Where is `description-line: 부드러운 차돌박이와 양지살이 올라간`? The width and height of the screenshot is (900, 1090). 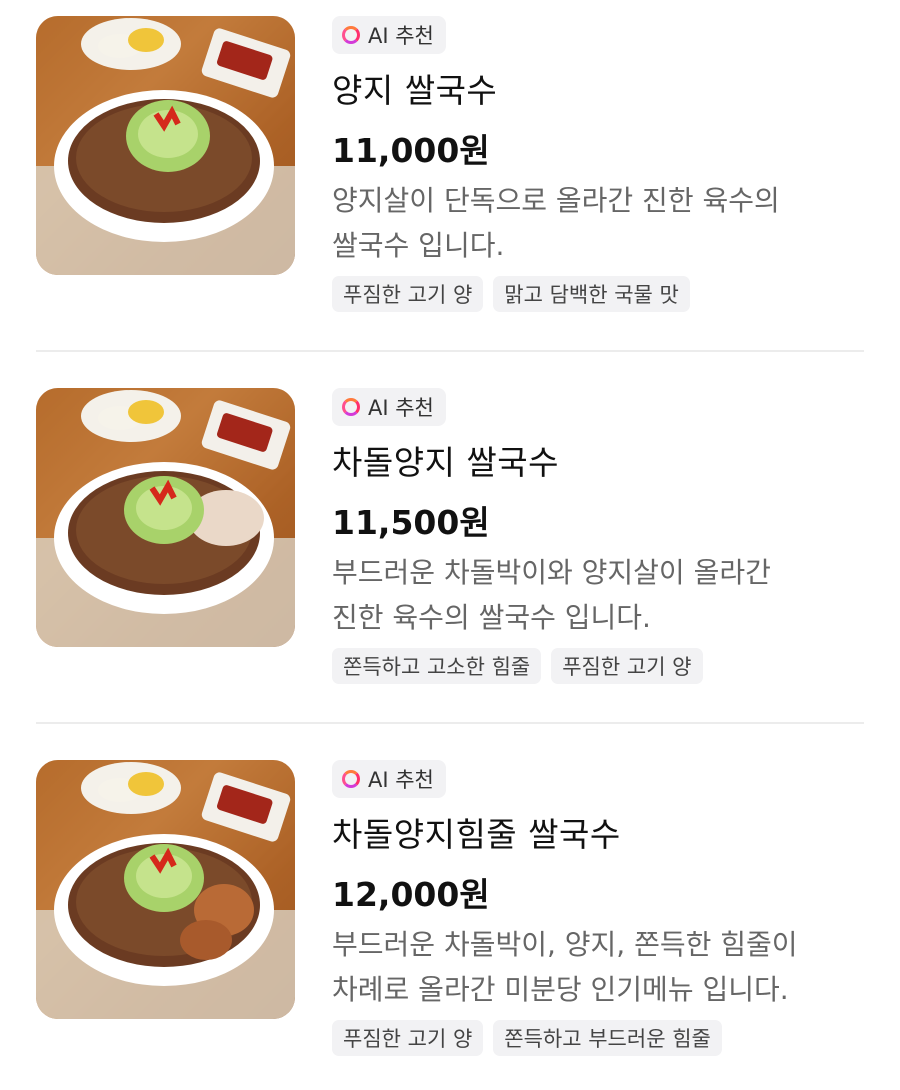 description-line: 부드러운 차돌박이와 양지살이 올라간 is located at coordinates (551, 572).